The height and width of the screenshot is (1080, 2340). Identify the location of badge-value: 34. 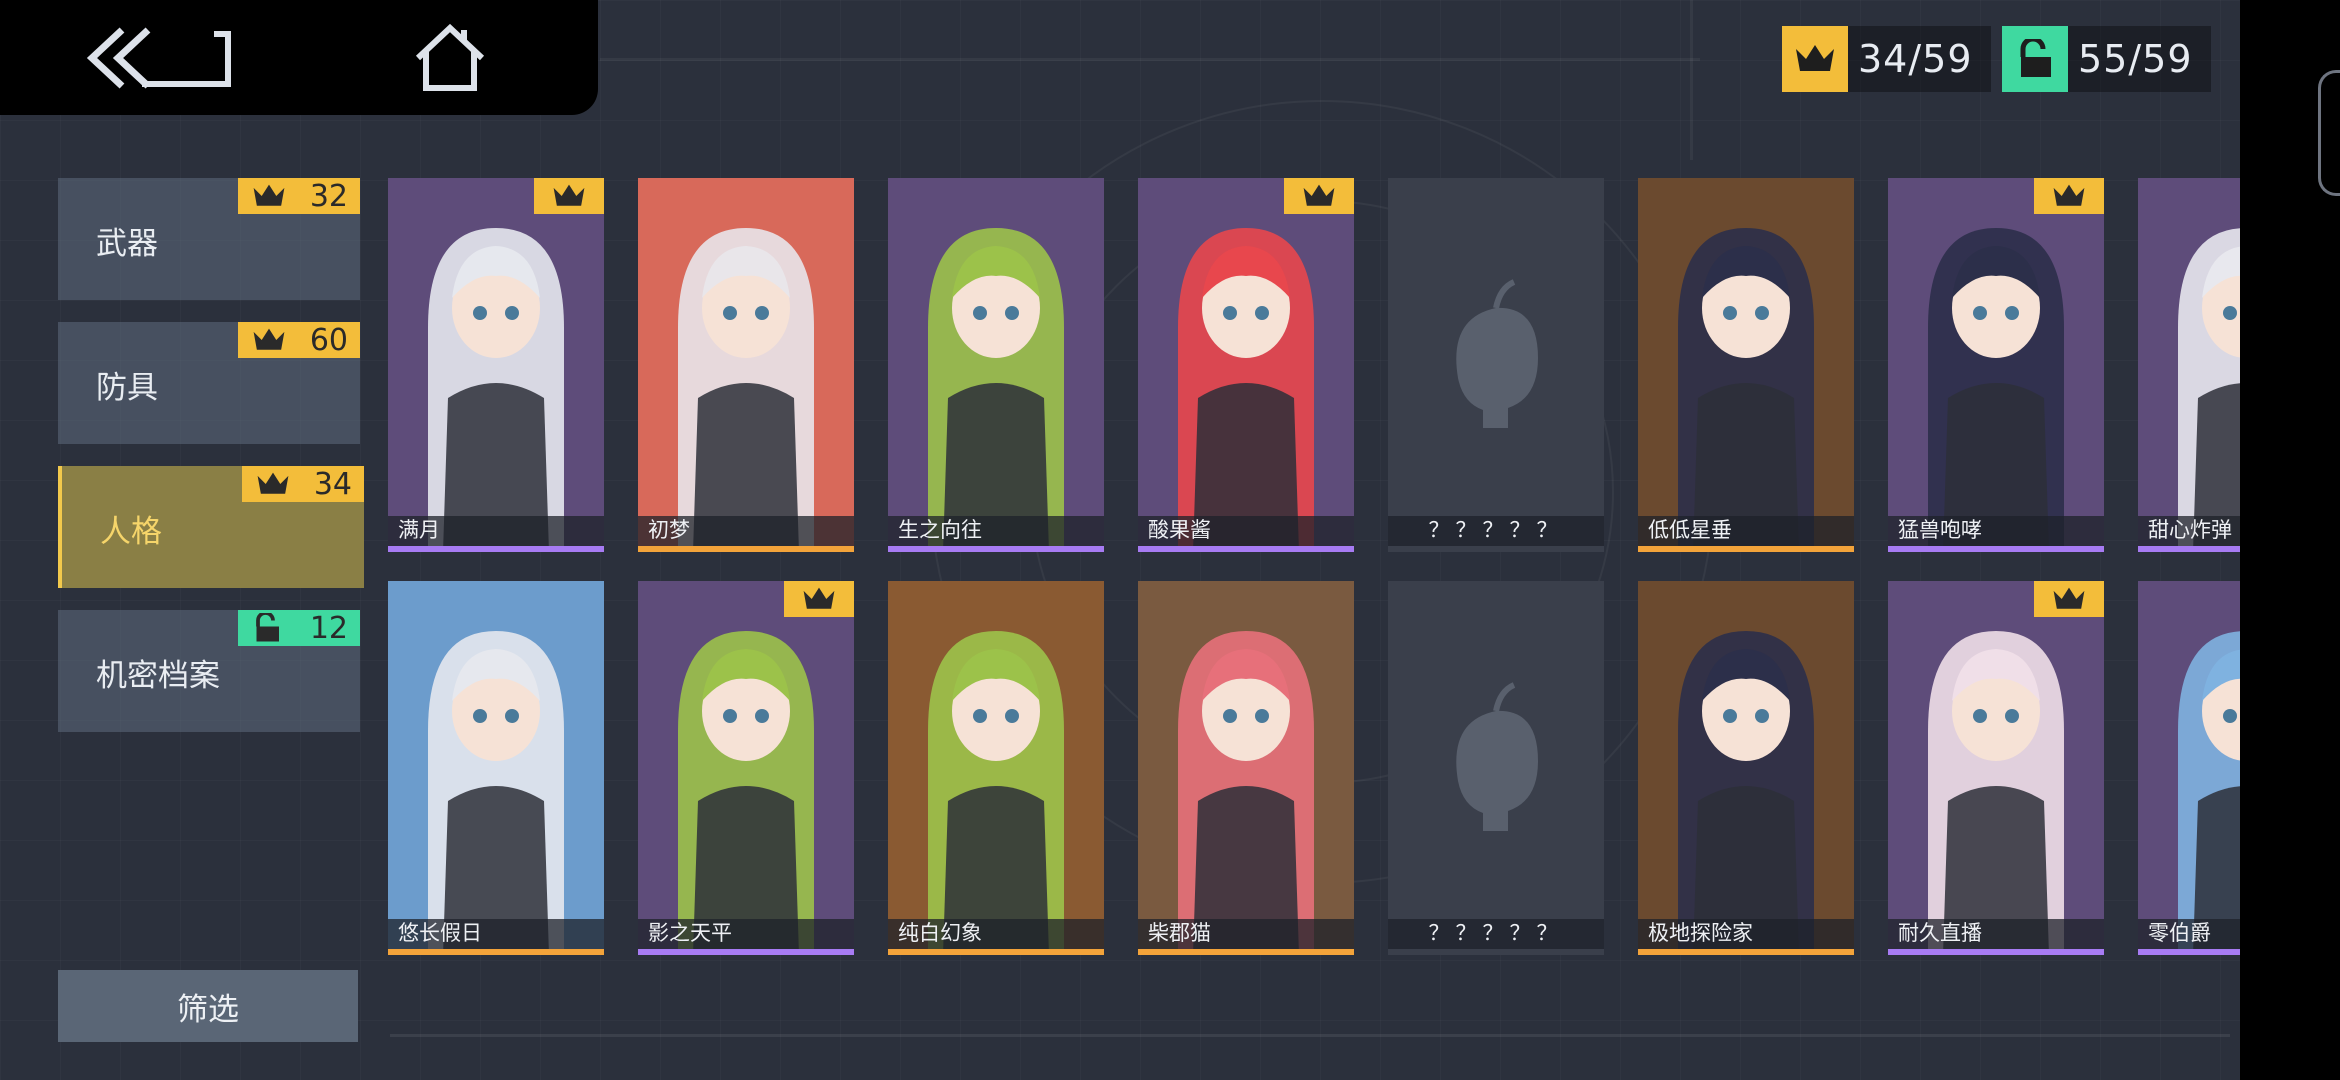
(332, 484).